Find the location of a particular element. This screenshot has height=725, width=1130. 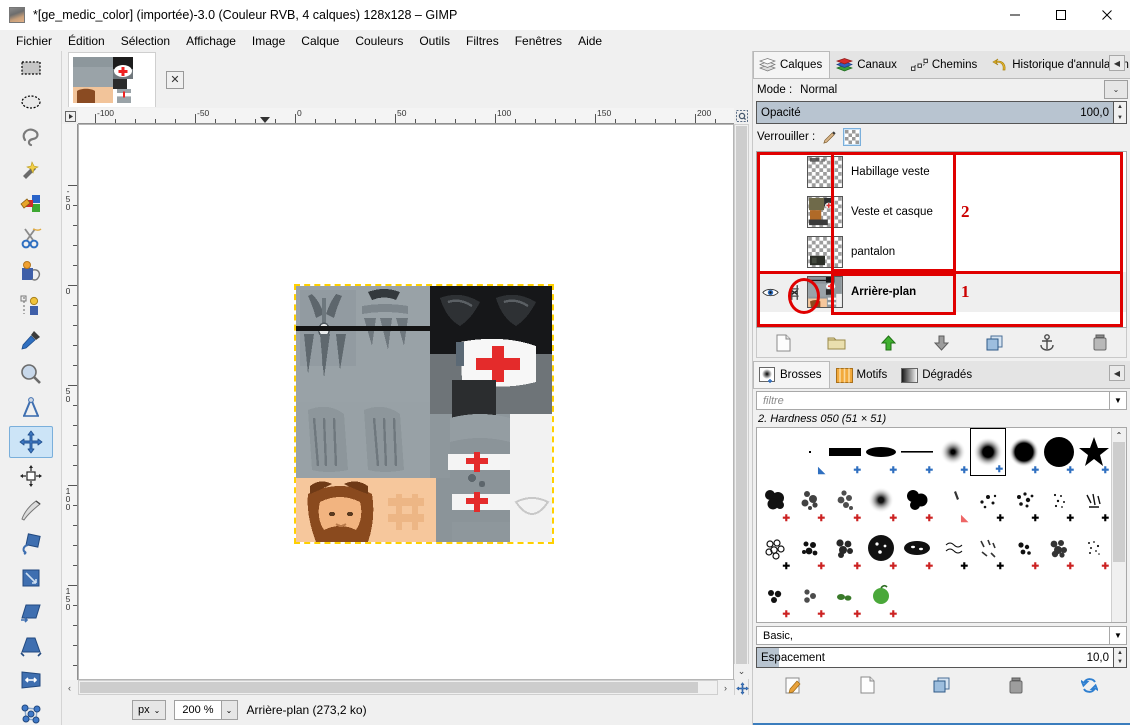

rectangle-select-tool is located at coordinates (31, 68).